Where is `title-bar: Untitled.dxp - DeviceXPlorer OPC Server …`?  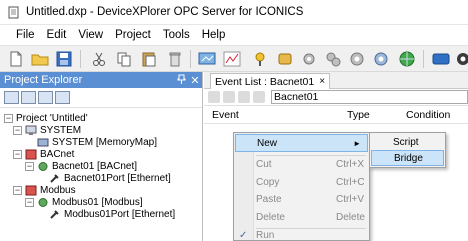 title-bar: Untitled.dxp - DeviceXPlorer OPC Server … is located at coordinates (234, 12).